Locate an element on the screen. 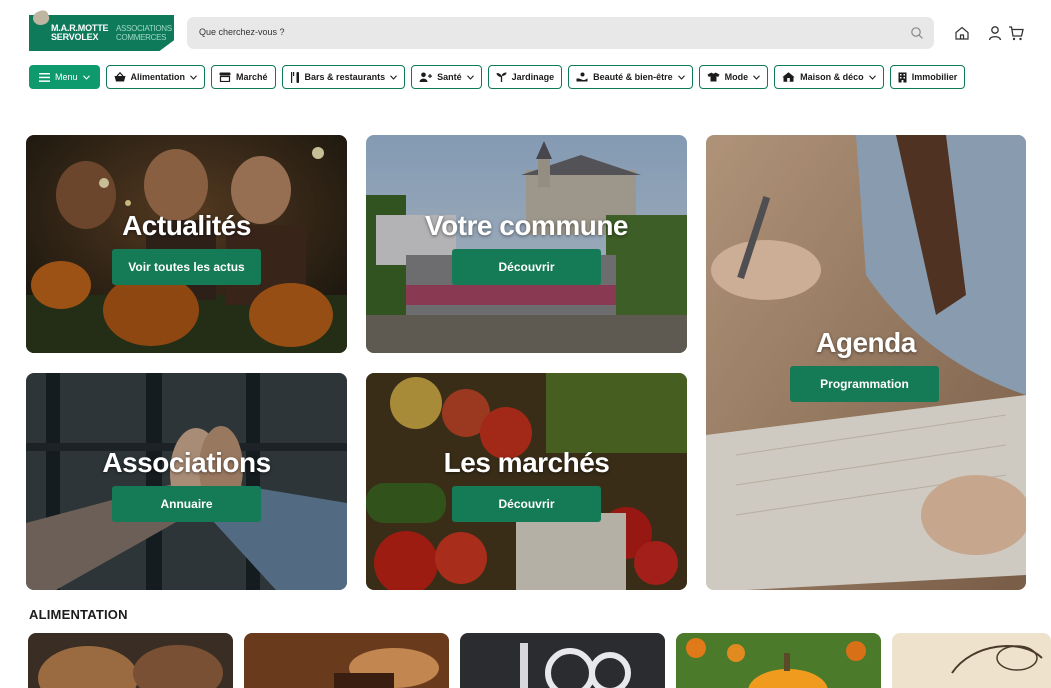 This screenshot has height=688, width=1051. logo-sub-text: ASSOCIATIONS COMMERCES is located at coordinates (144, 33).